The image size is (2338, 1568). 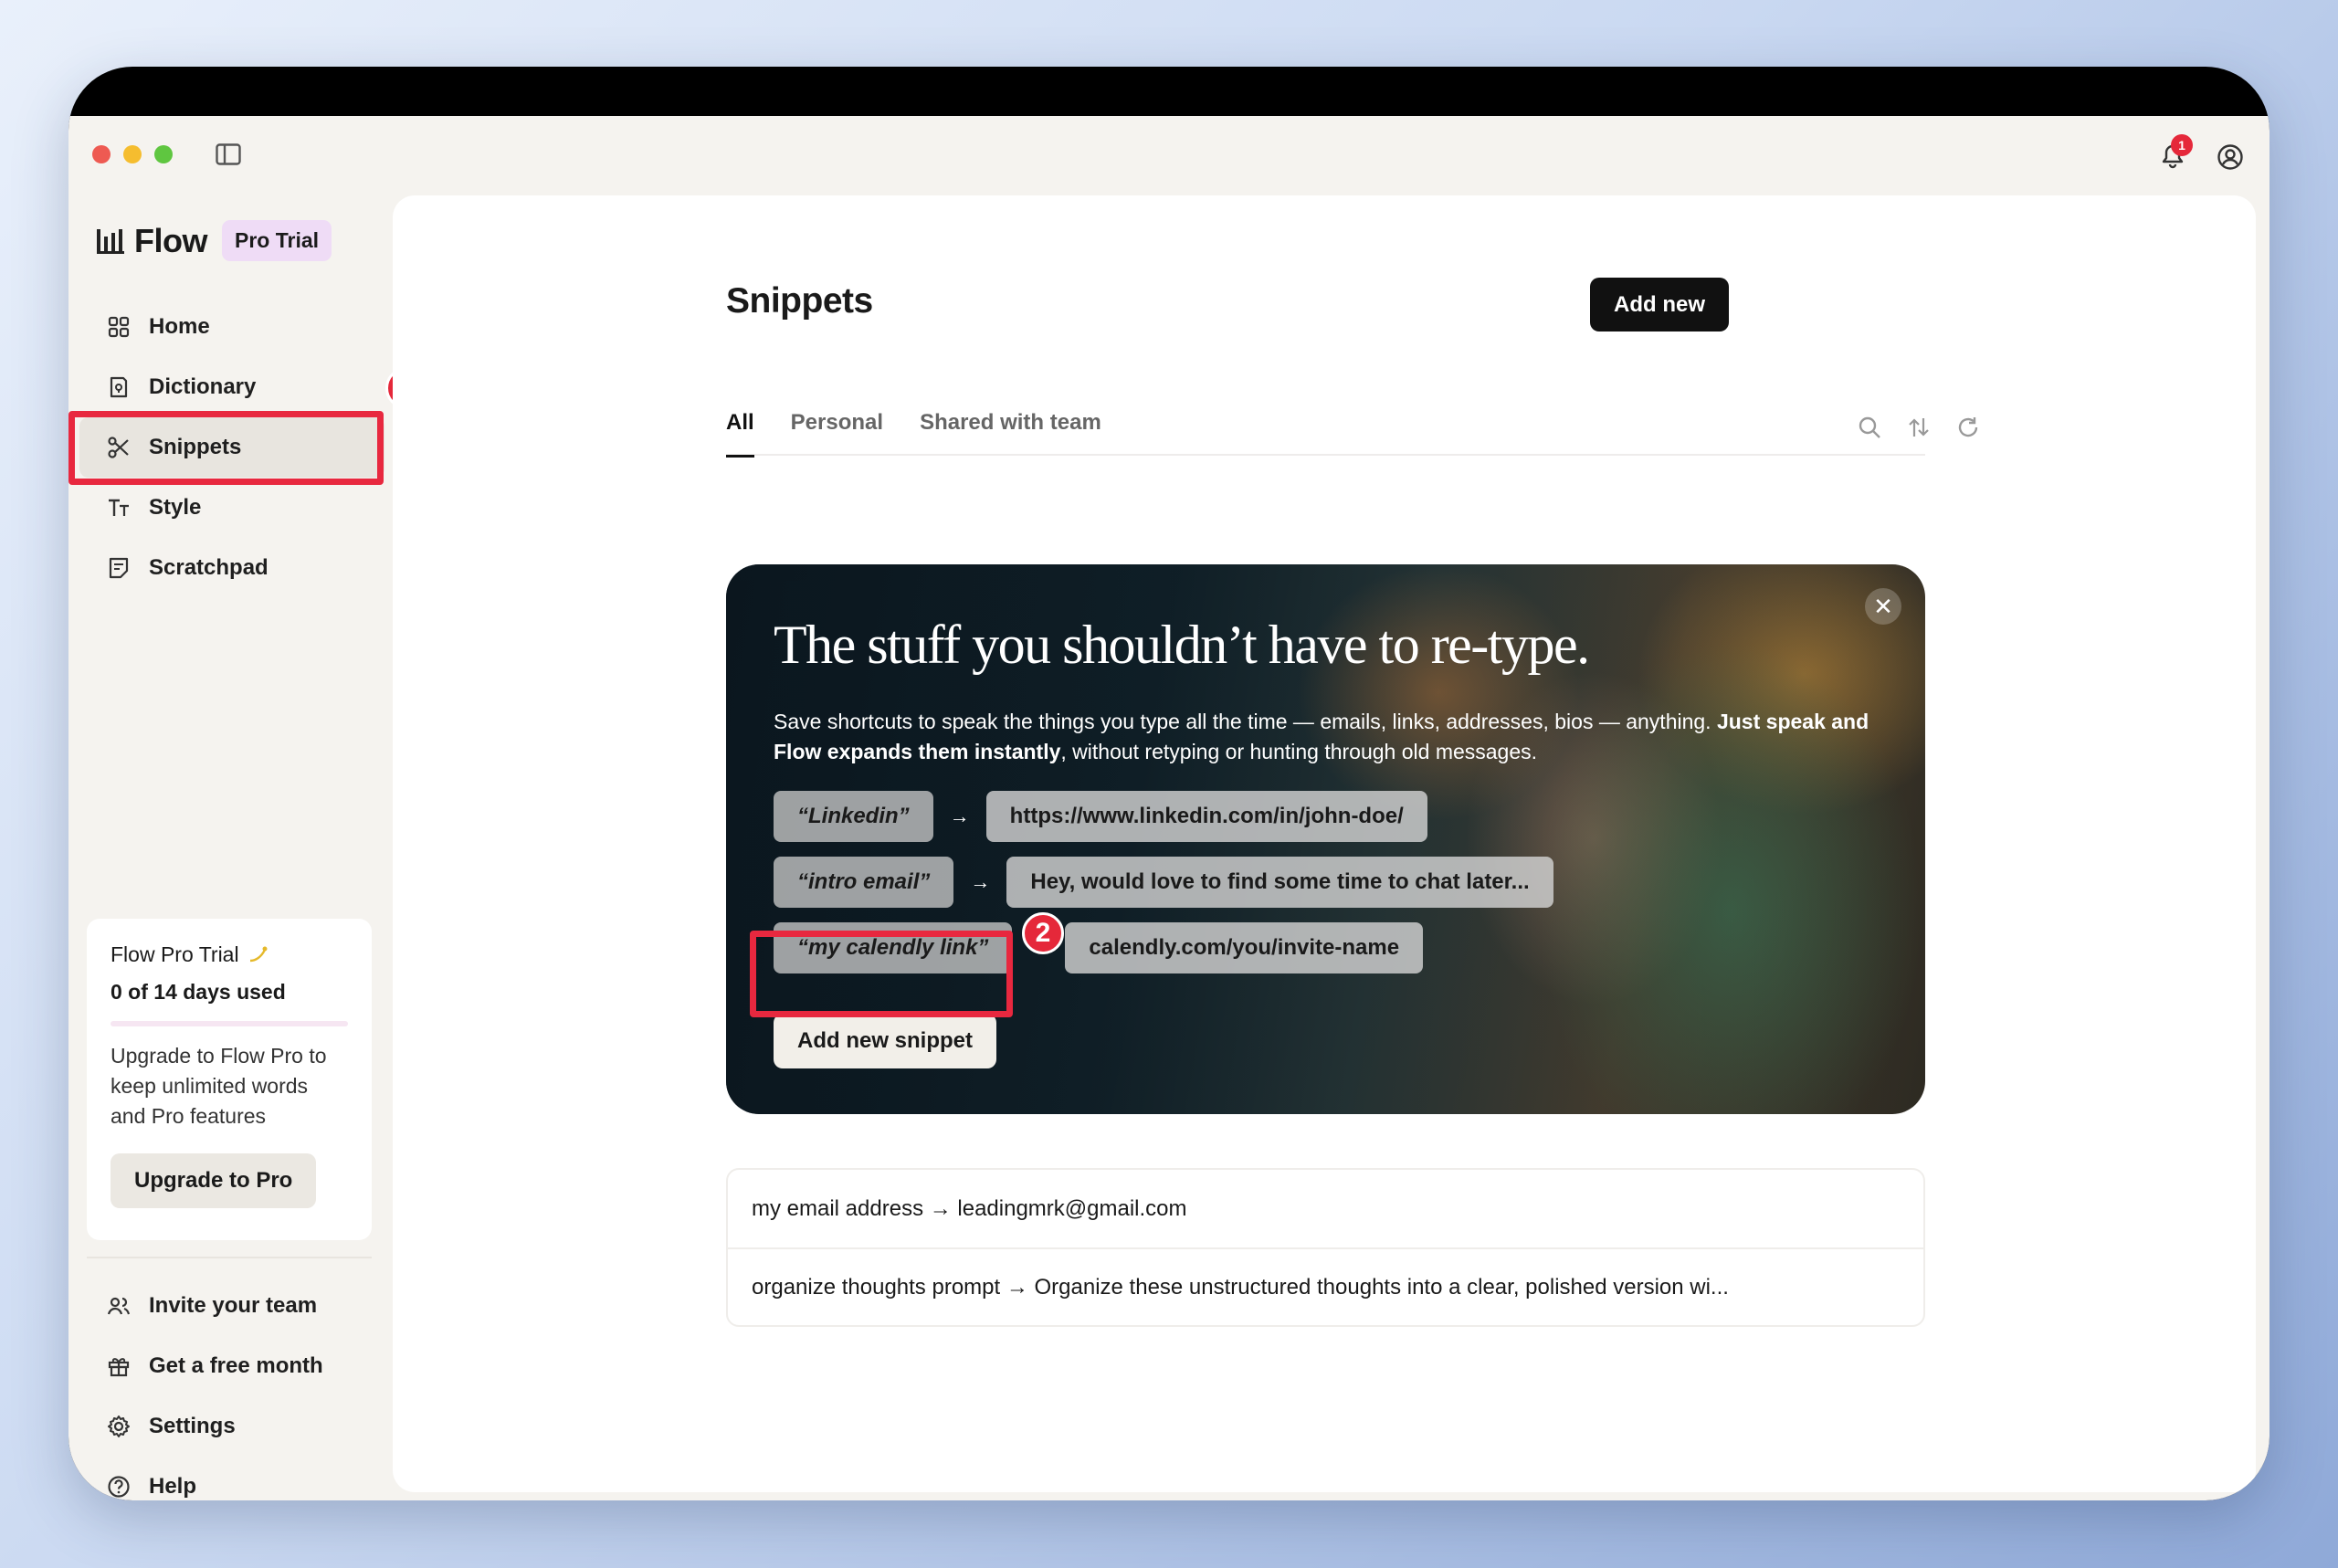 What do you see at coordinates (1968, 427) in the screenshot?
I see `refresh-icon` at bounding box center [1968, 427].